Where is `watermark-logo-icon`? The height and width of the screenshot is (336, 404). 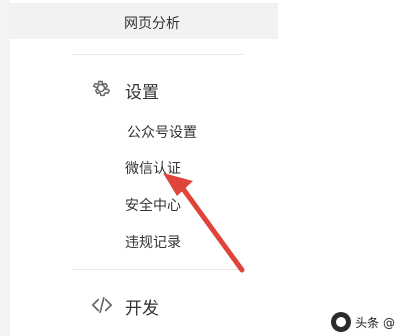
watermark-logo-icon is located at coordinates (341, 322).